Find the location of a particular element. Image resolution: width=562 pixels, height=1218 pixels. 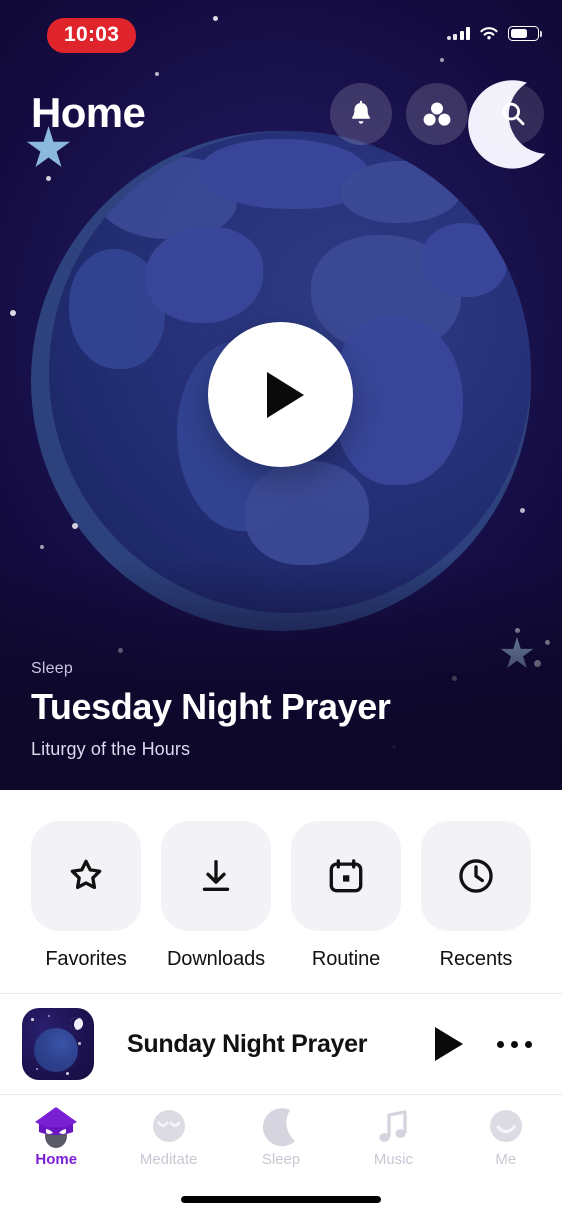

quick-action-label: Routine is located at coordinates (346, 959).